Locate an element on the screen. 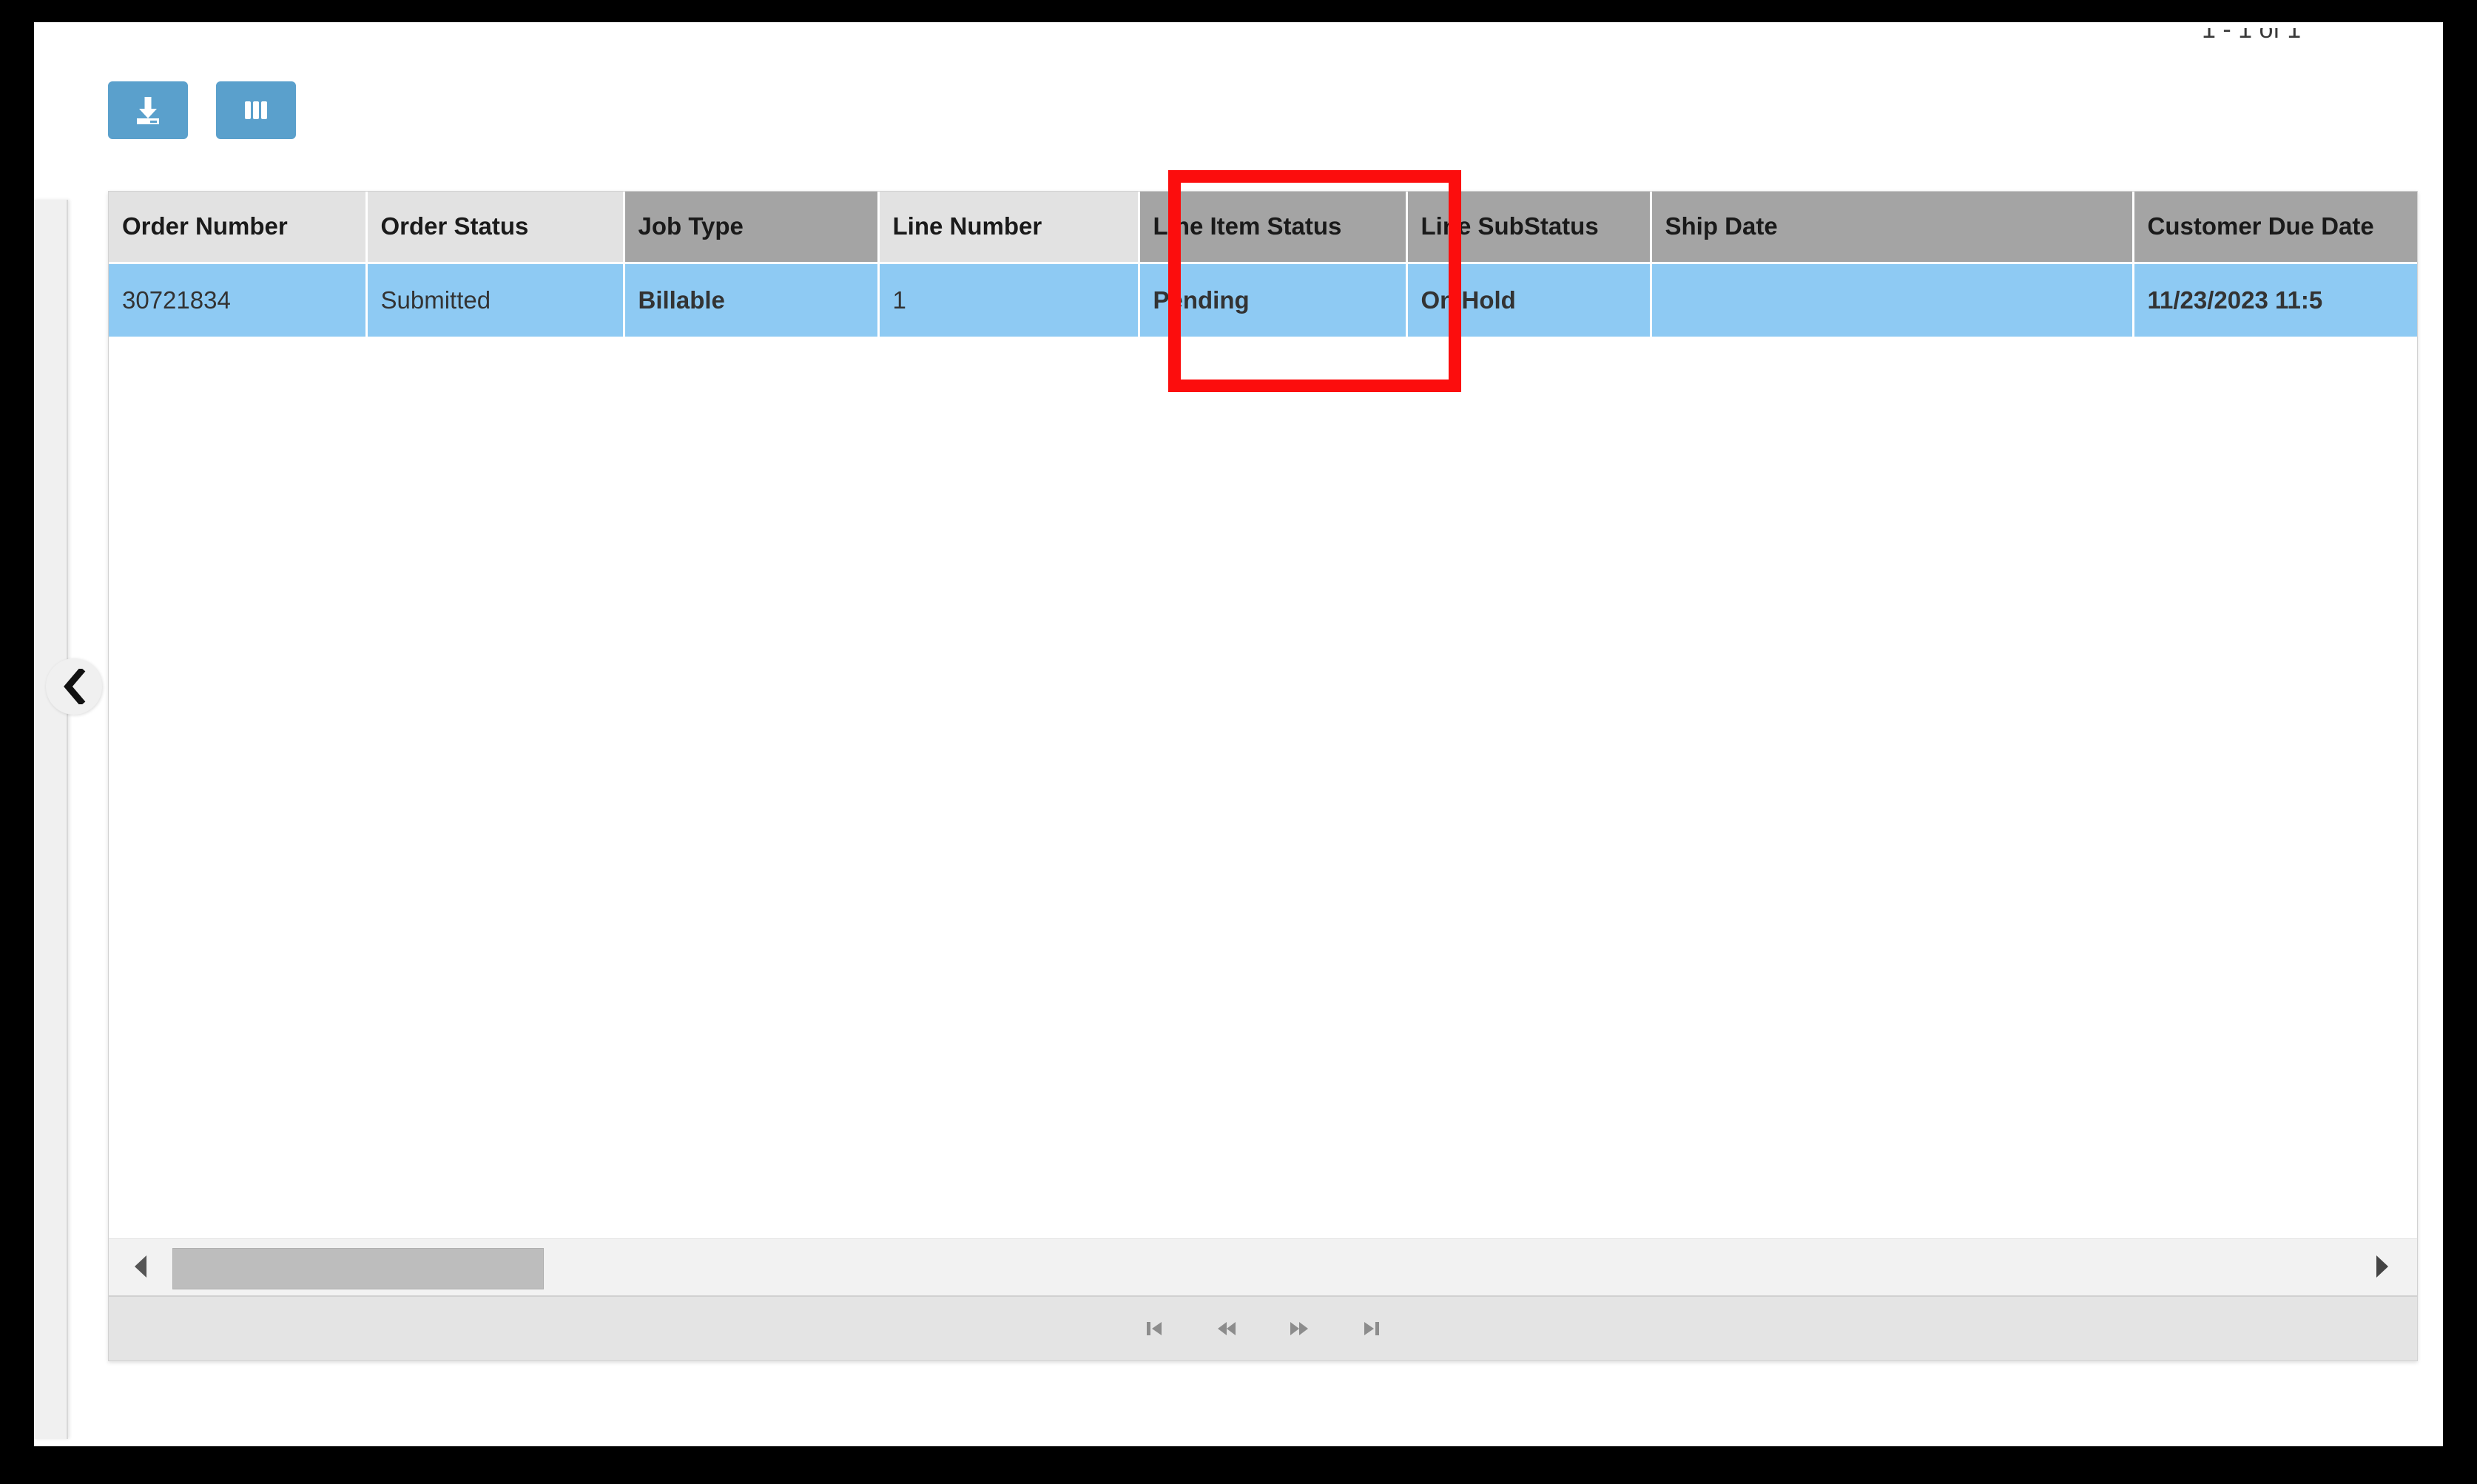 This screenshot has width=2477, height=1484. triangle-right-icon is located at coordinates (2383, 1268).